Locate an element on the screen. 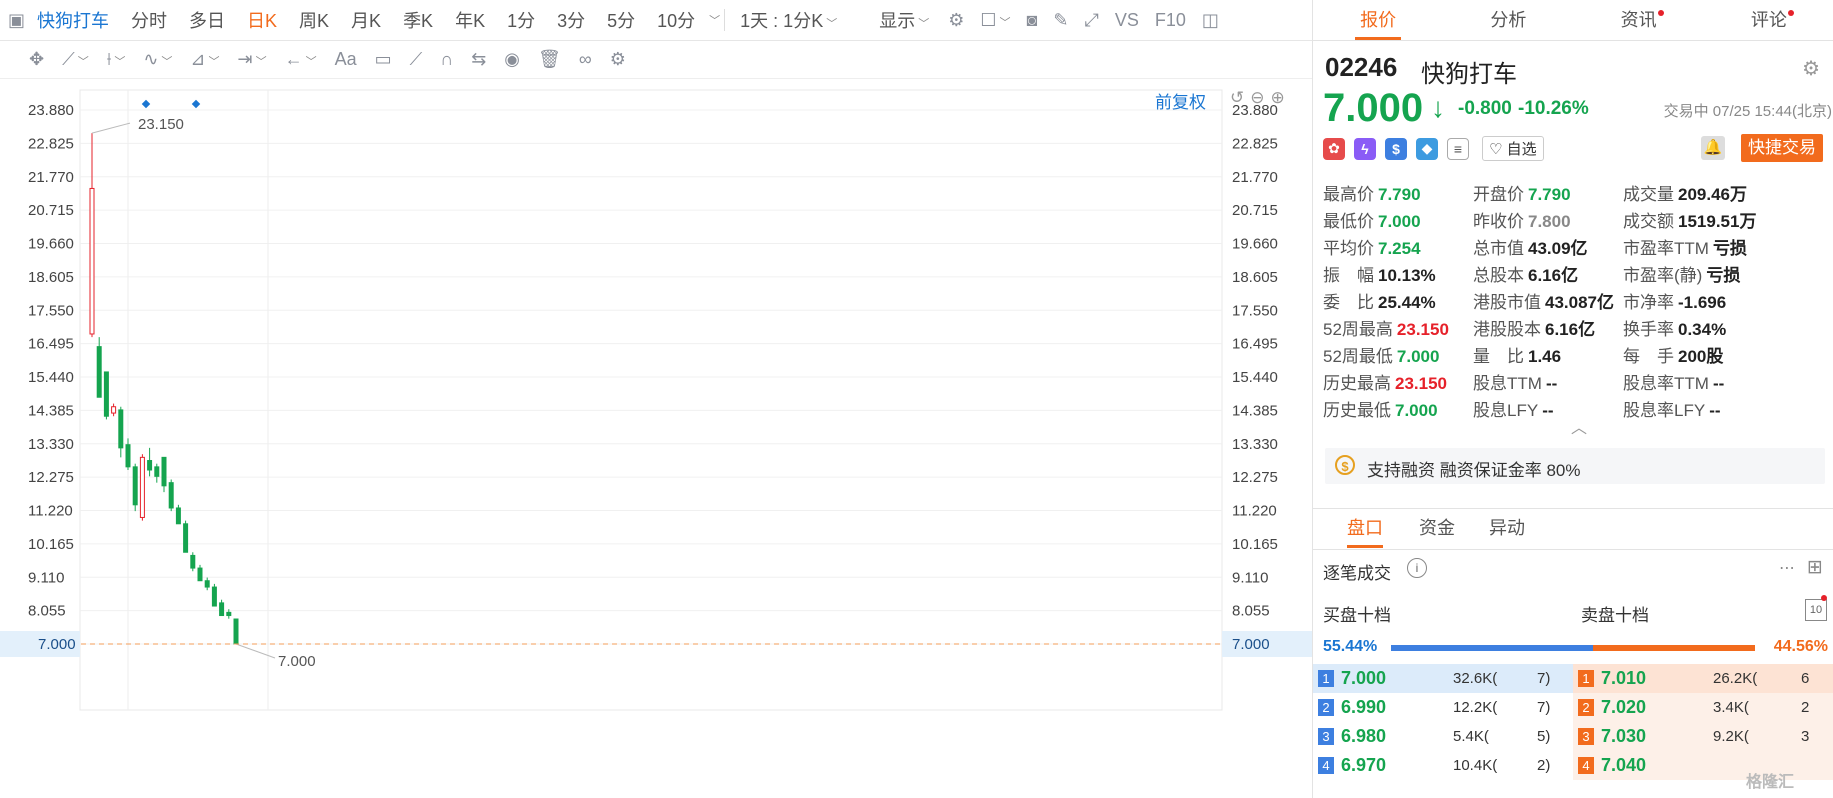 The image size is (1833, 798). link-rings-icon: ∞ is located at coordinates (585, 59).